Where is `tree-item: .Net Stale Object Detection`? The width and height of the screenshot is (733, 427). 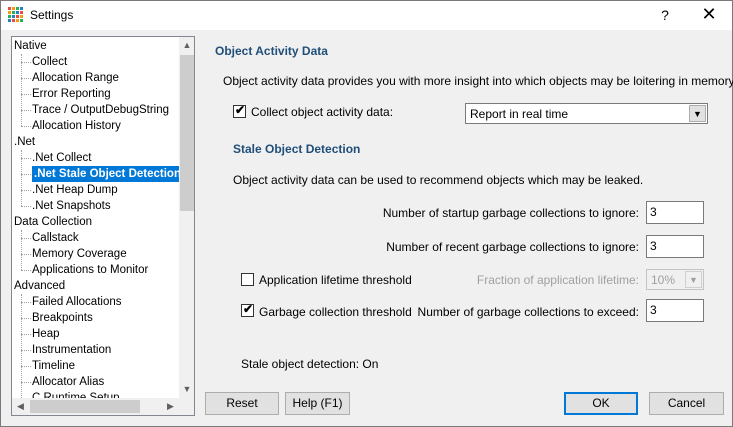
tree-item: .Net Stale Object Detection is located at coordinates (95, 174).